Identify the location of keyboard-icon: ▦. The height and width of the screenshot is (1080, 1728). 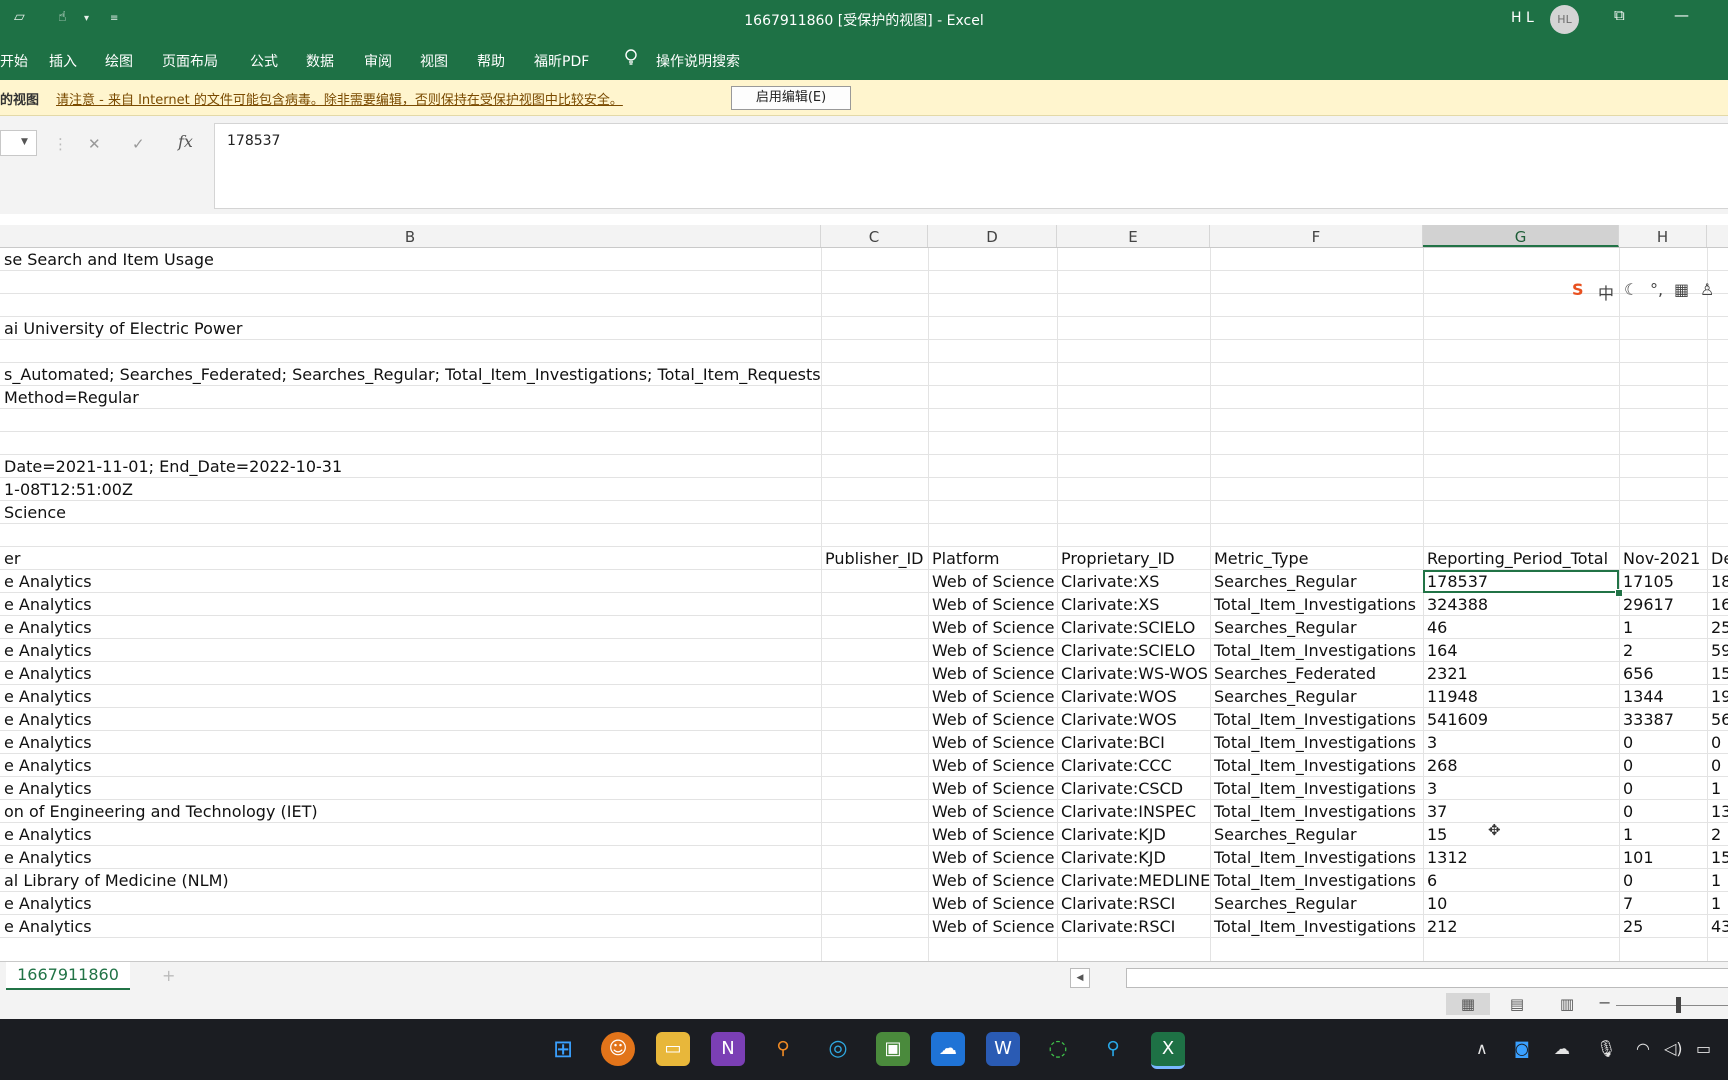
(1681, 289).